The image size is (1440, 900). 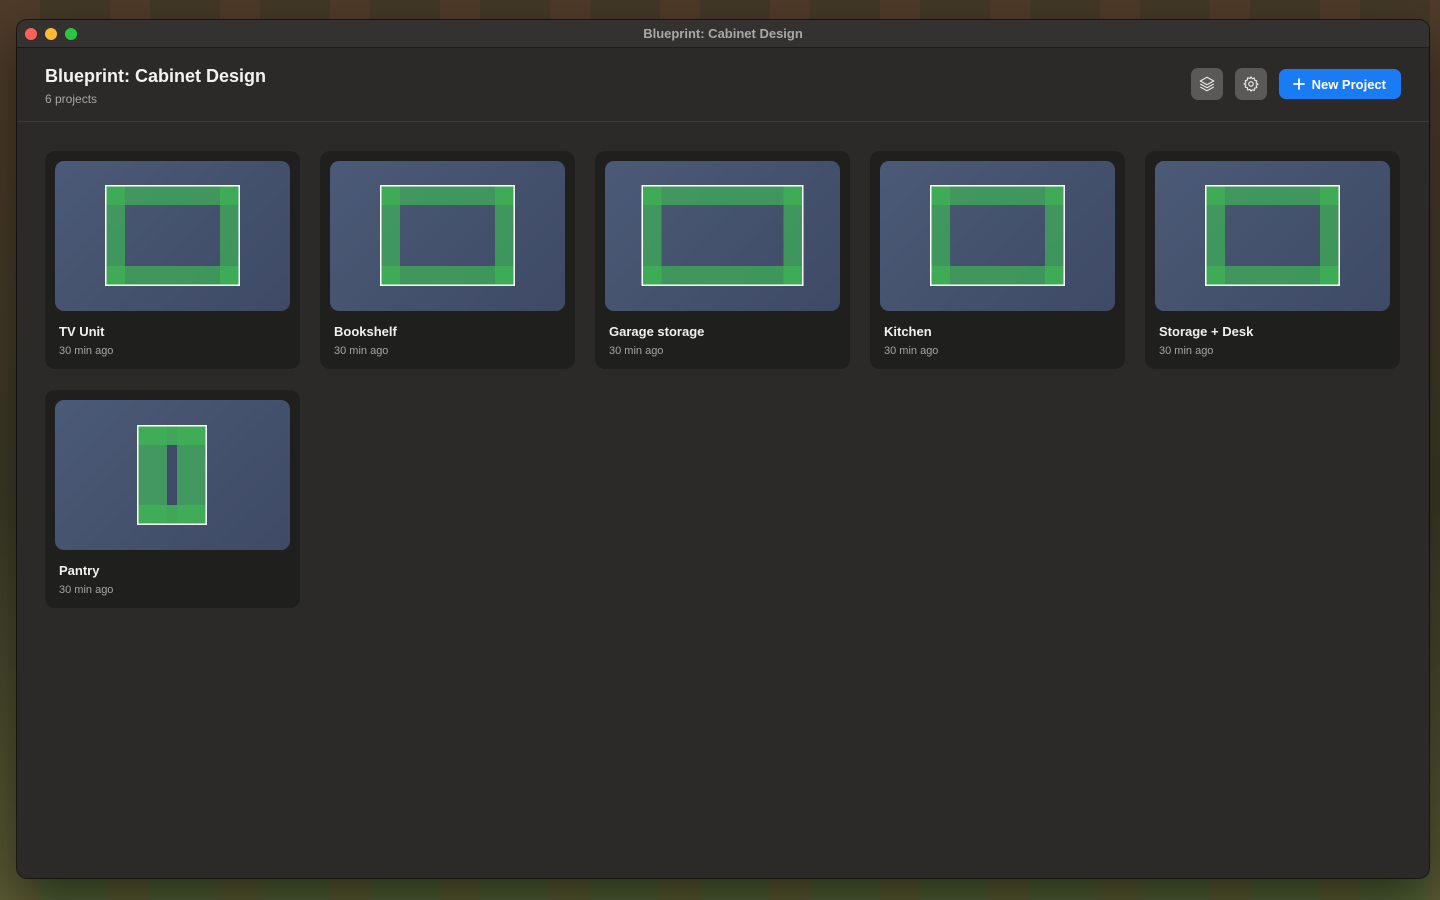 What do you see at coordinates (31, 34) in the screenshot?
I see `close-window-button` at bounding box center [31, 34].